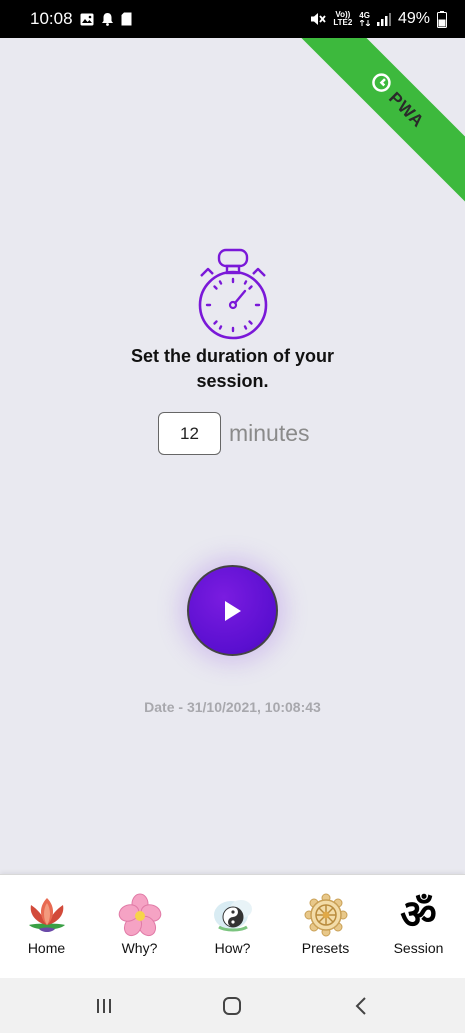 This screenshot has height=1033, width=465. Describe the element at coordinates (233, 915) in the screenshot. I see `yin-yang-icon` at that location.